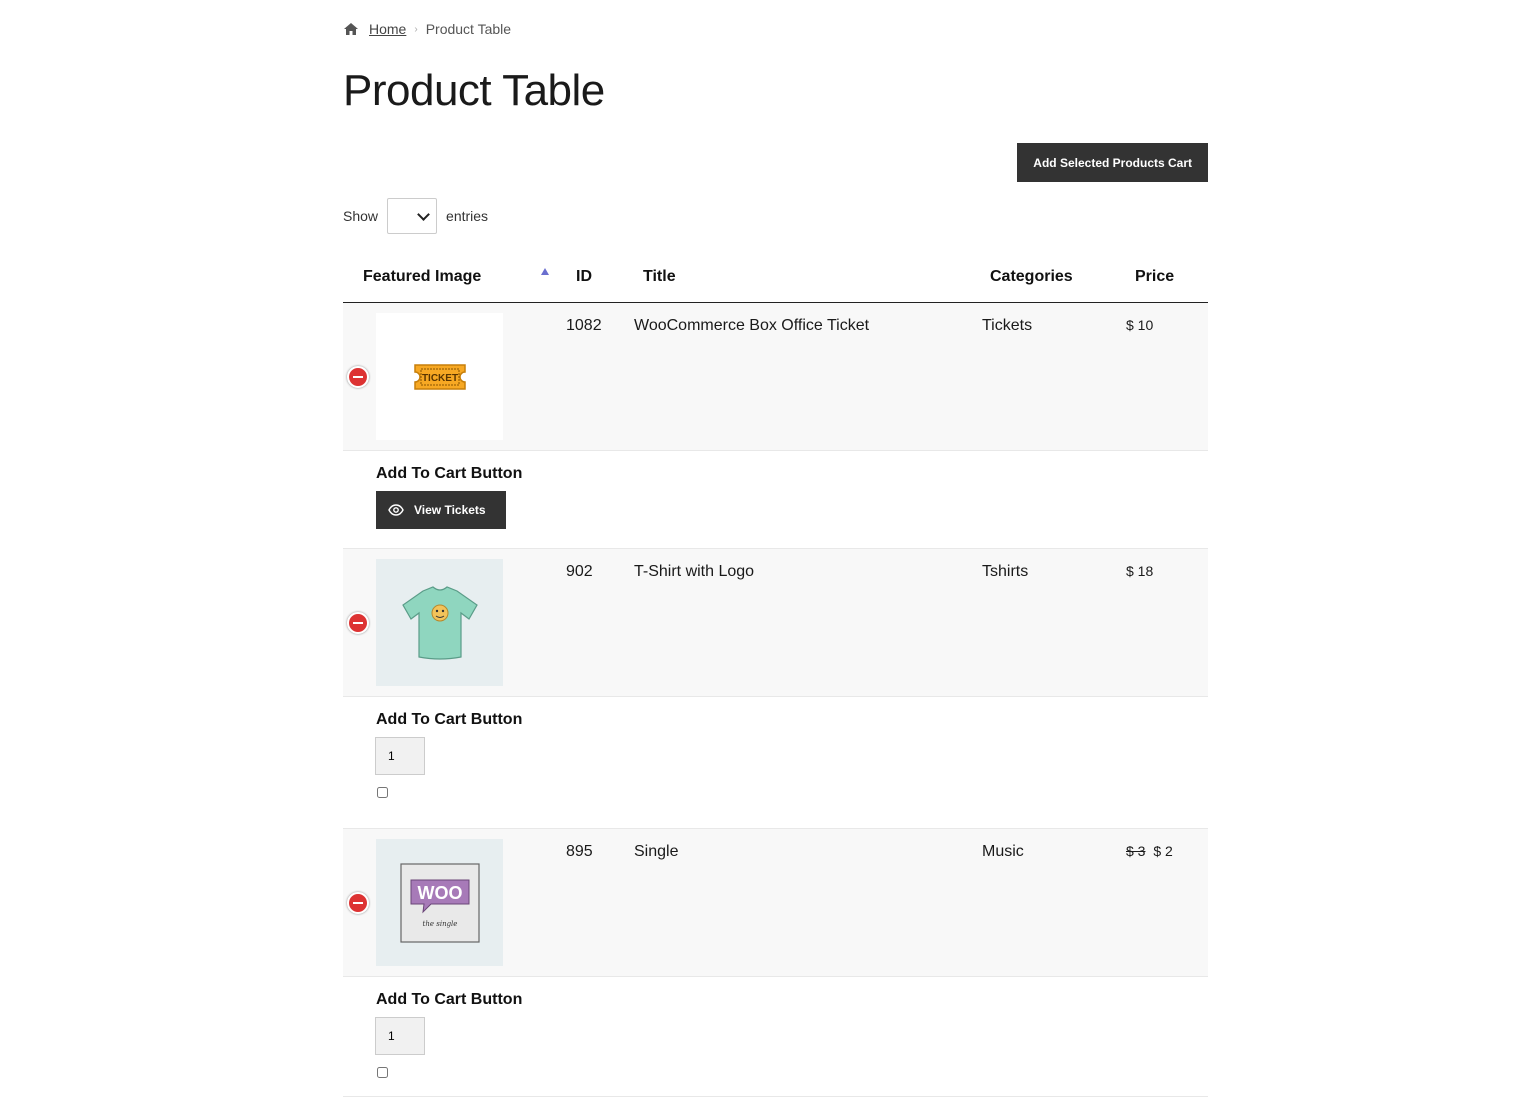  I want to click on product-image, so click(439, 622).